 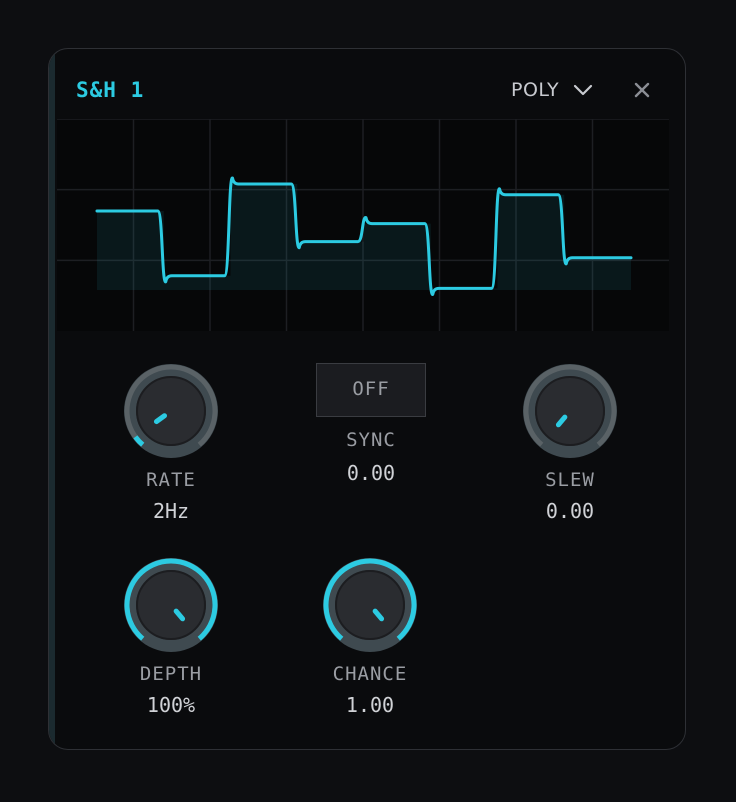 I want to click on chance-value: 1.00, so click(x=370, y=705).